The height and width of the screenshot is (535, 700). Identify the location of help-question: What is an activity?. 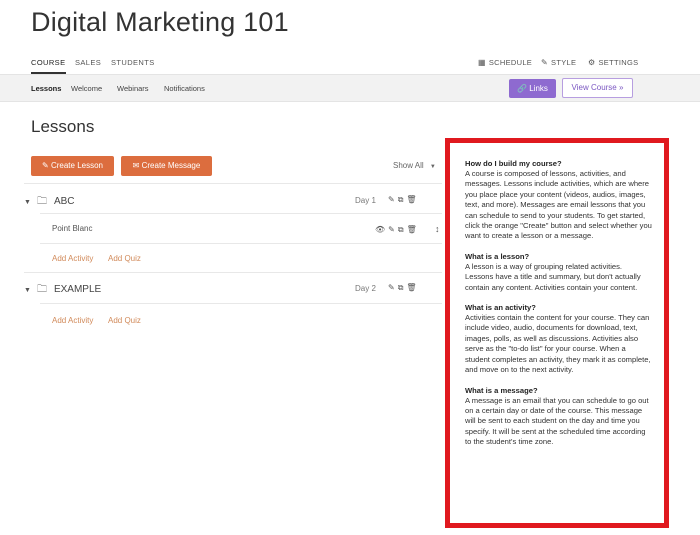
(500, 308).